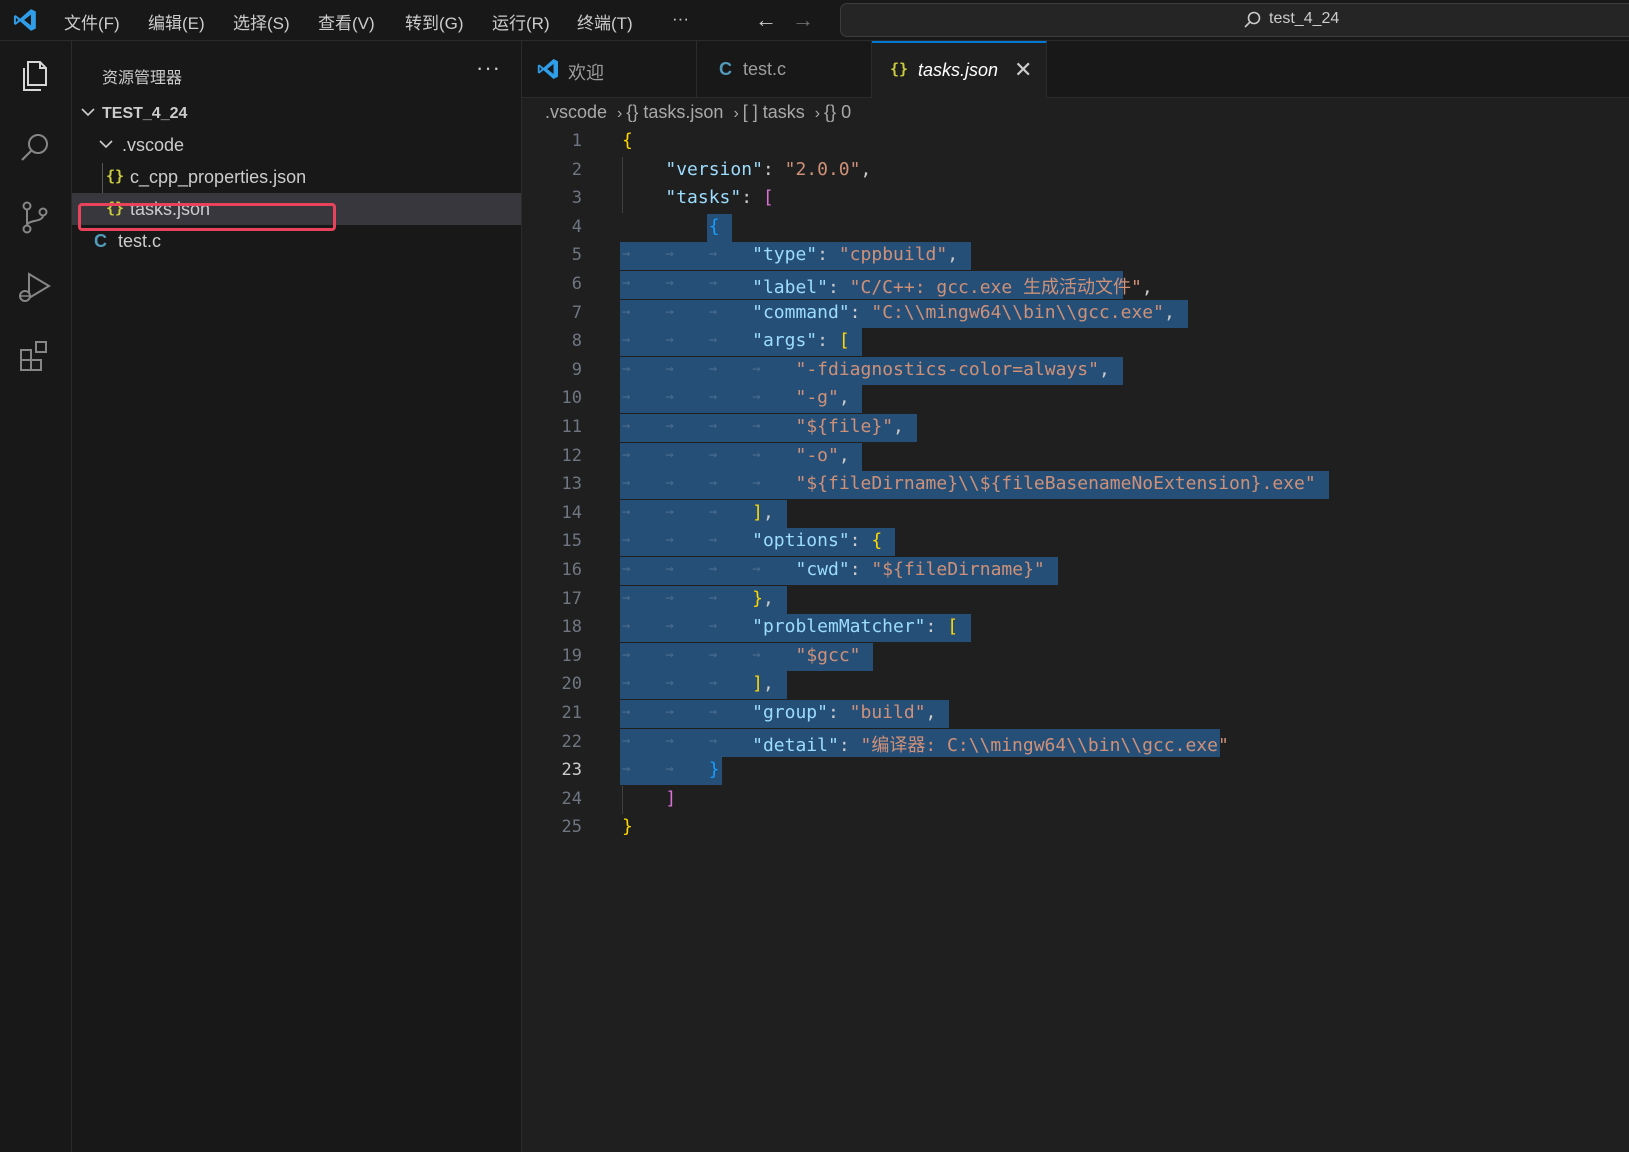  What do you see at coordinates (1075, 370) in the screenshot?
I see `code-line: → → → → 9 "-fdiagnostics-color=always",` at bounding box center [1075, 370].